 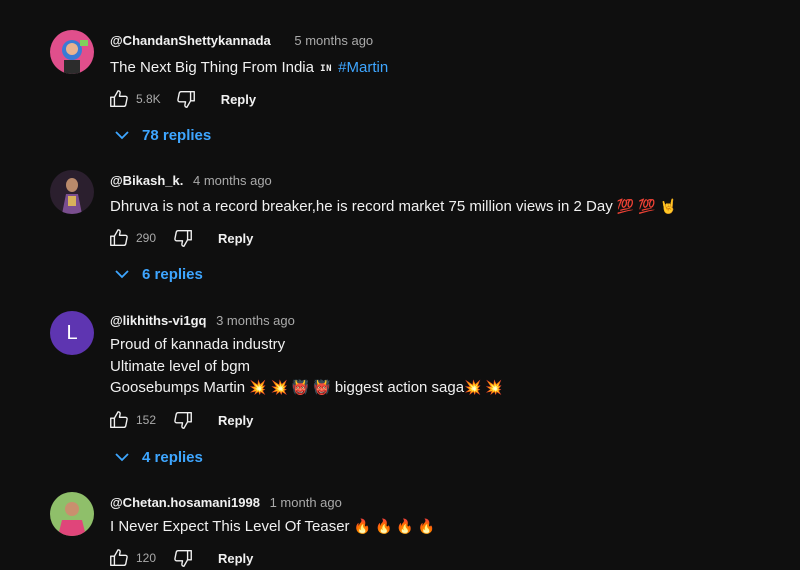 I want to click on comment-actions: 152 Reply, so click(x=179, y=420).